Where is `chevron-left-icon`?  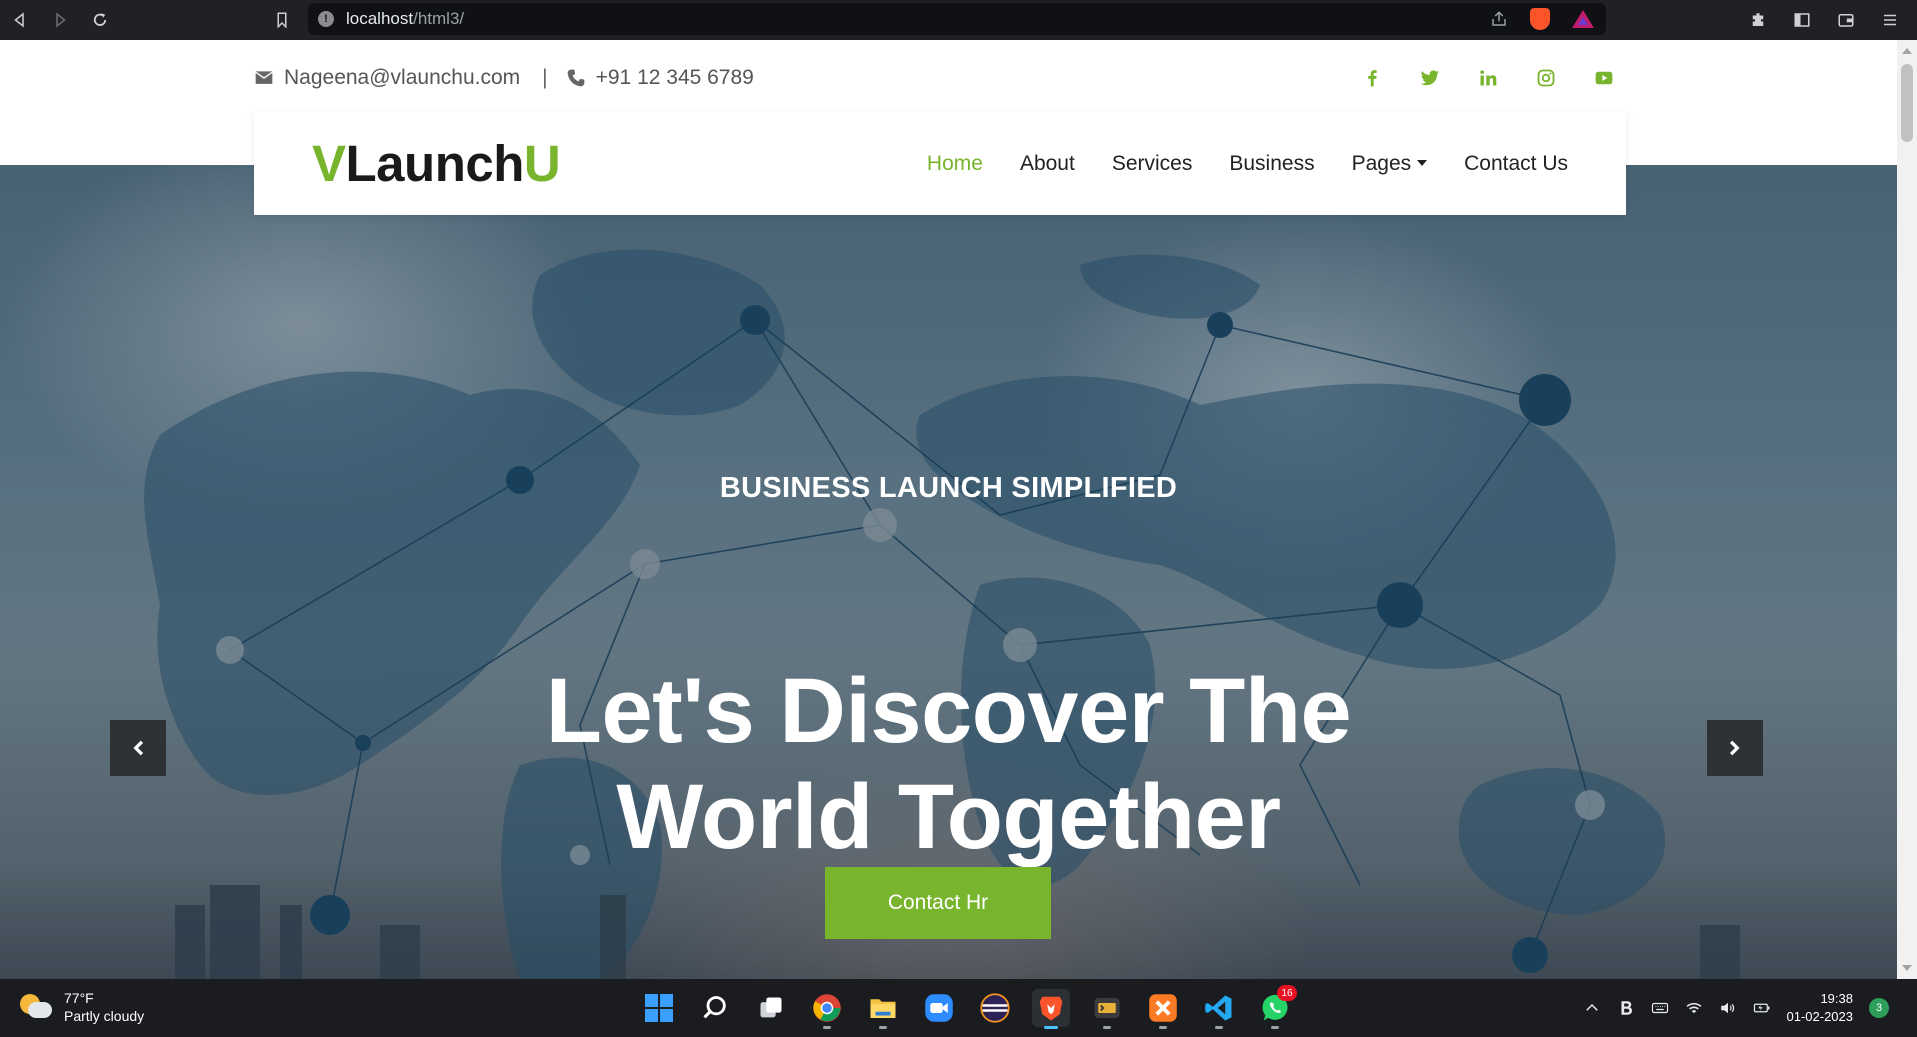 chevron-left-icon is located at coordinates (138, 748).